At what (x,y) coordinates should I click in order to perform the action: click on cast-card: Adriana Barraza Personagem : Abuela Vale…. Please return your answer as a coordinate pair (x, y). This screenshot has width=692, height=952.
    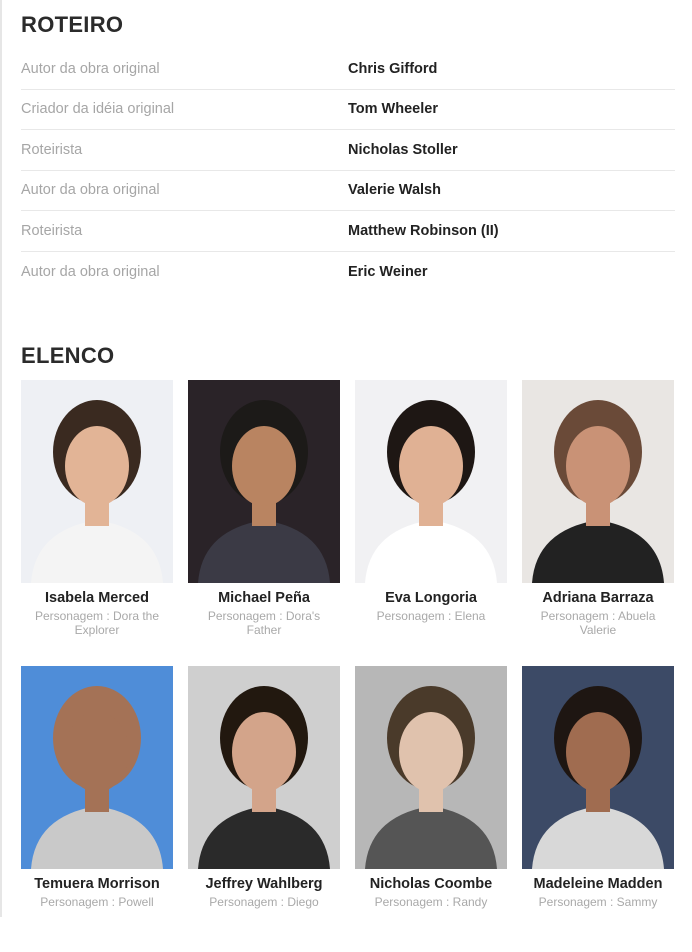
    Looking at the image, I should click on (598, 523).